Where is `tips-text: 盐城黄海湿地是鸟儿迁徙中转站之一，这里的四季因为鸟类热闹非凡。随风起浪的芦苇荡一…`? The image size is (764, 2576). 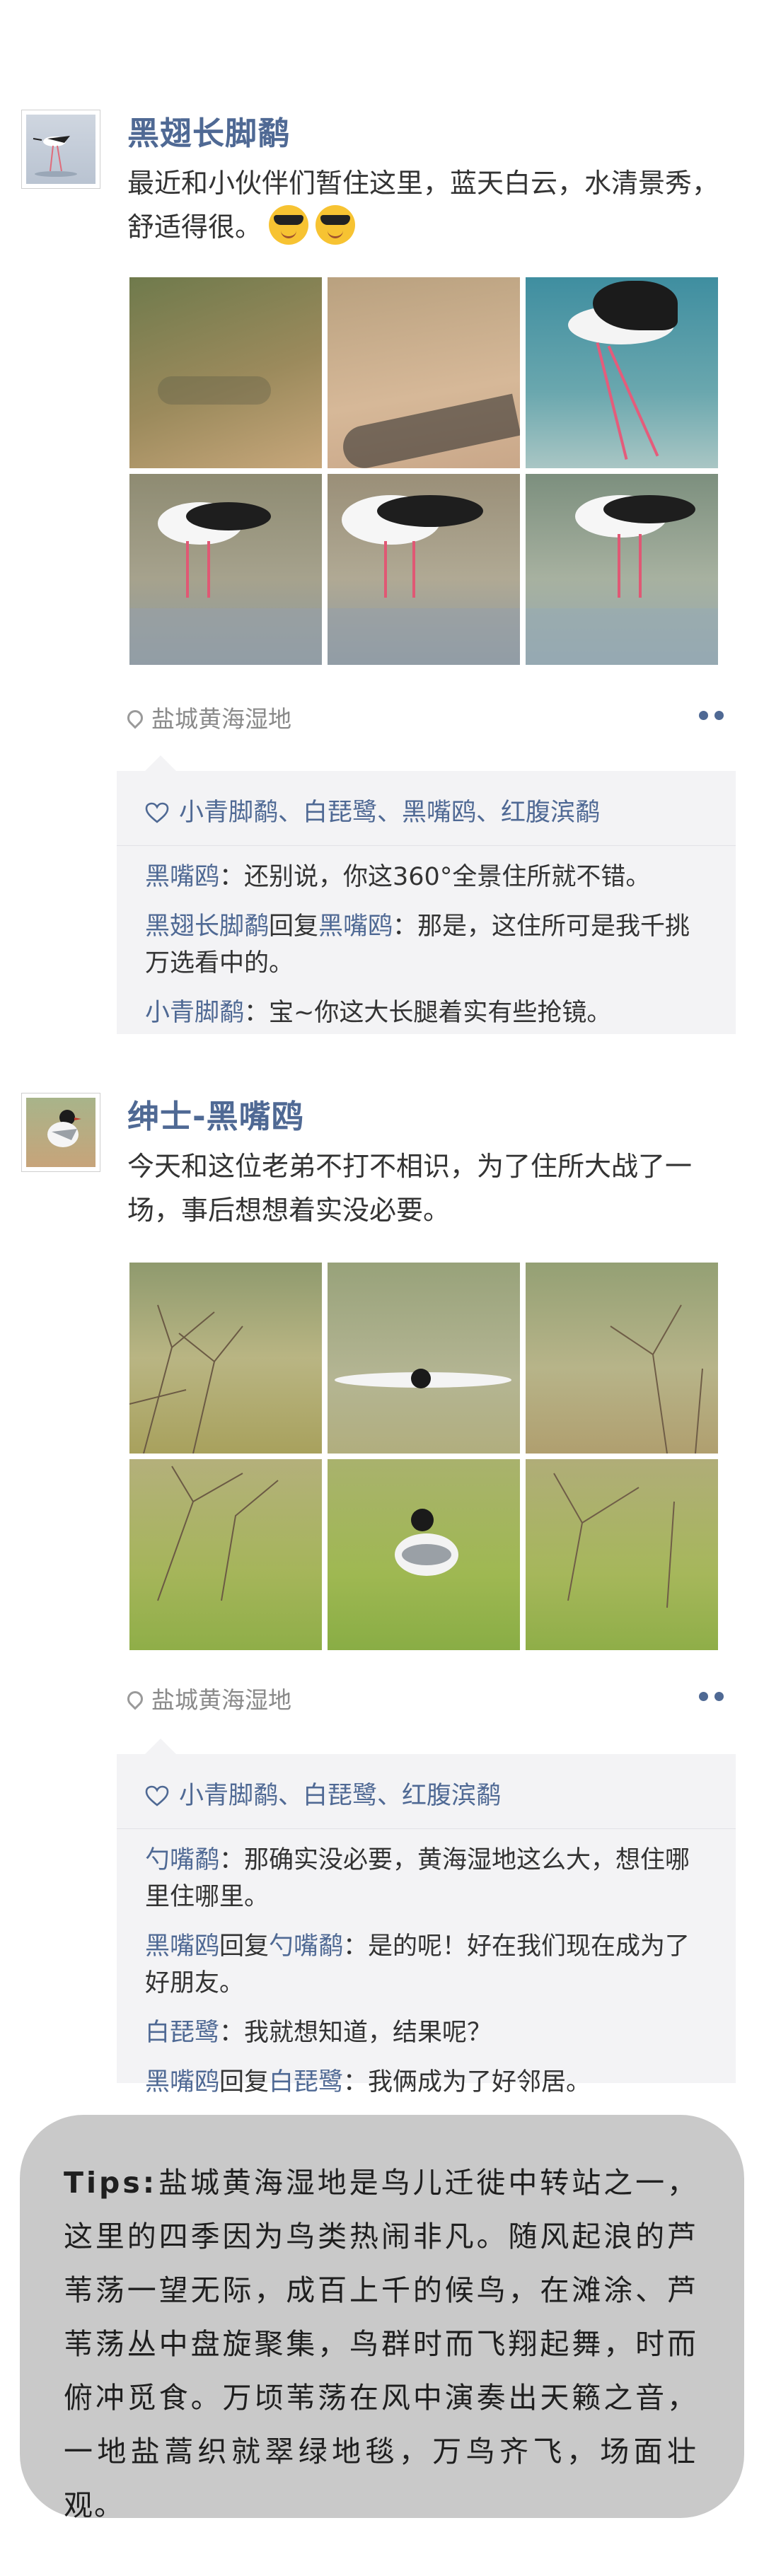 tips-text: 盐城黄海湿地是鸟儿迁徙中转站之一，这里的四季因为鸟类热闹非凡。随风起浪的芦苇荡一… is located at coordinates (381, 2344).